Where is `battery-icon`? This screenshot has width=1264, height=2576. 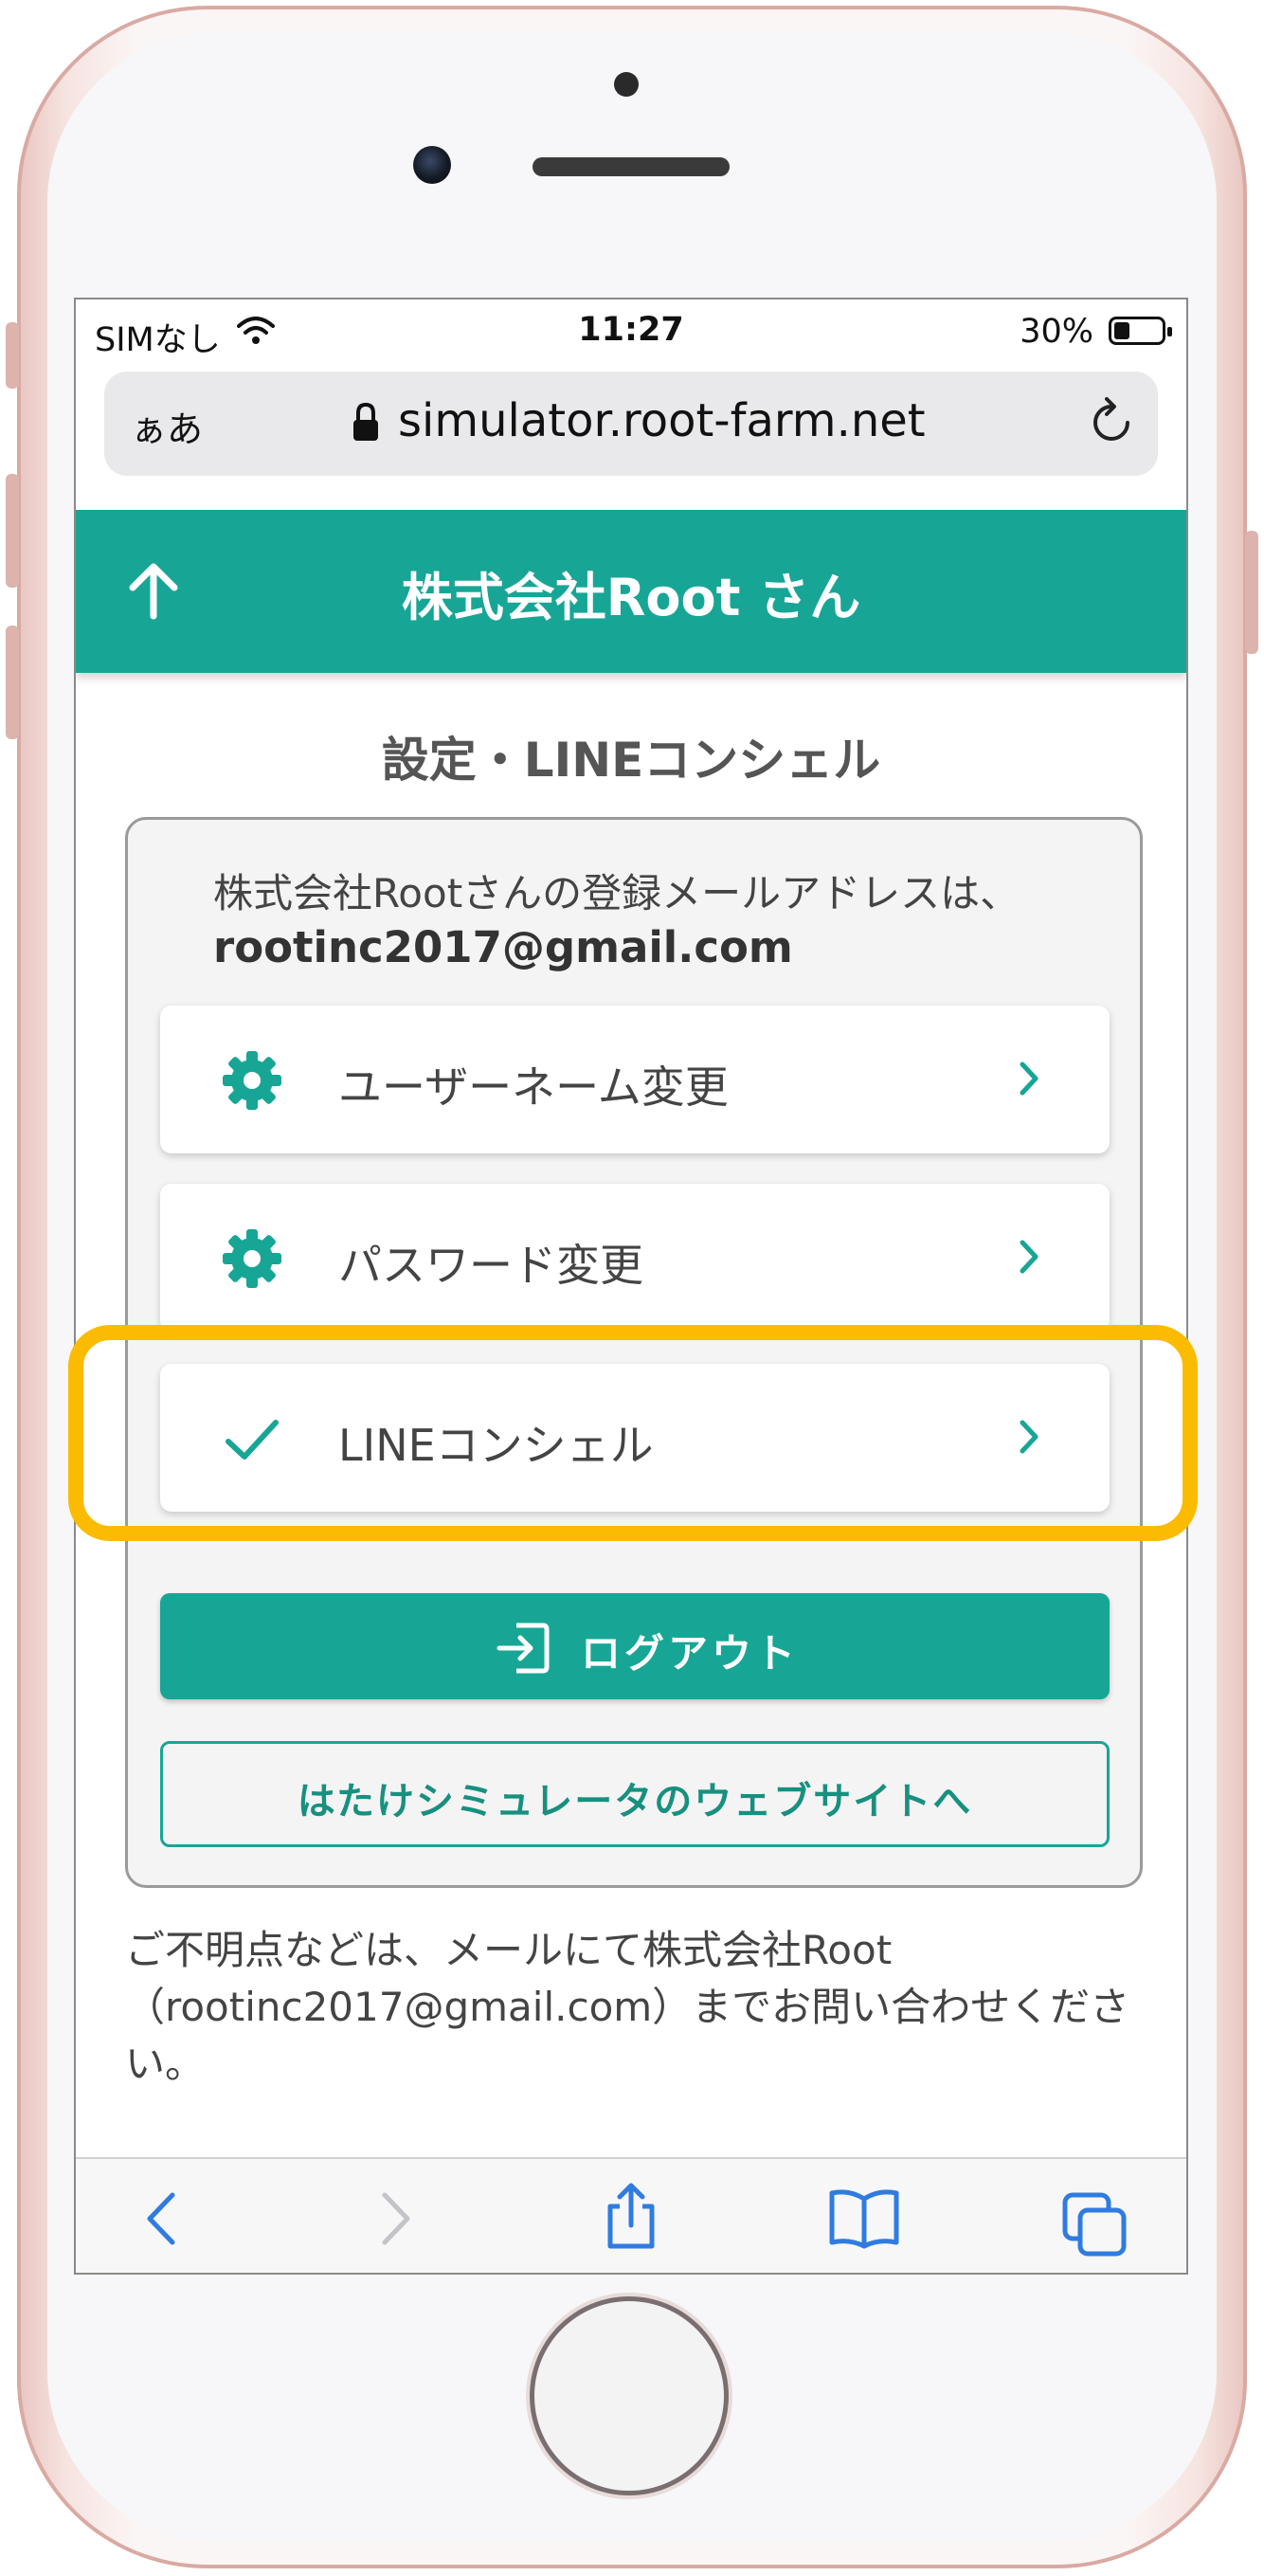
battery-icon is located at coordinates (1140, 331).